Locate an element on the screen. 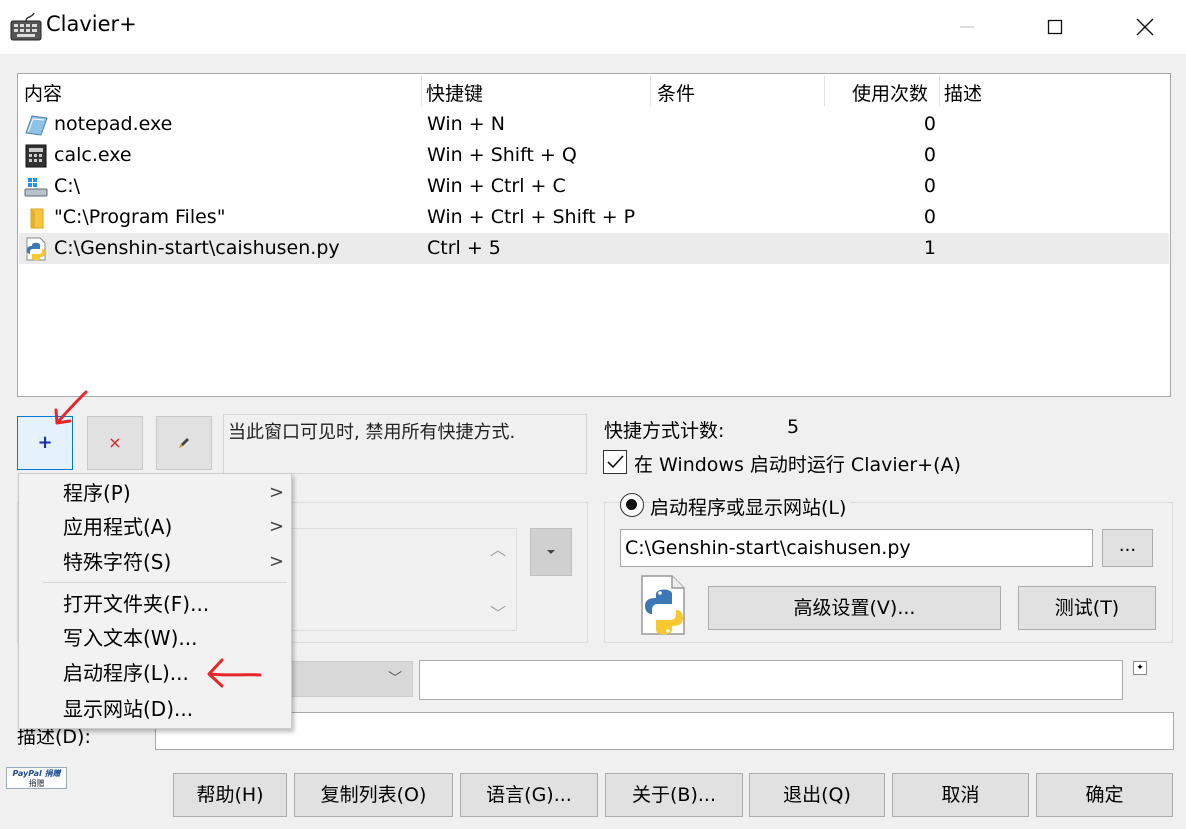 This screenshot has height=829, width=1186. python-file-large-icon is located at coordinates (663, 605).